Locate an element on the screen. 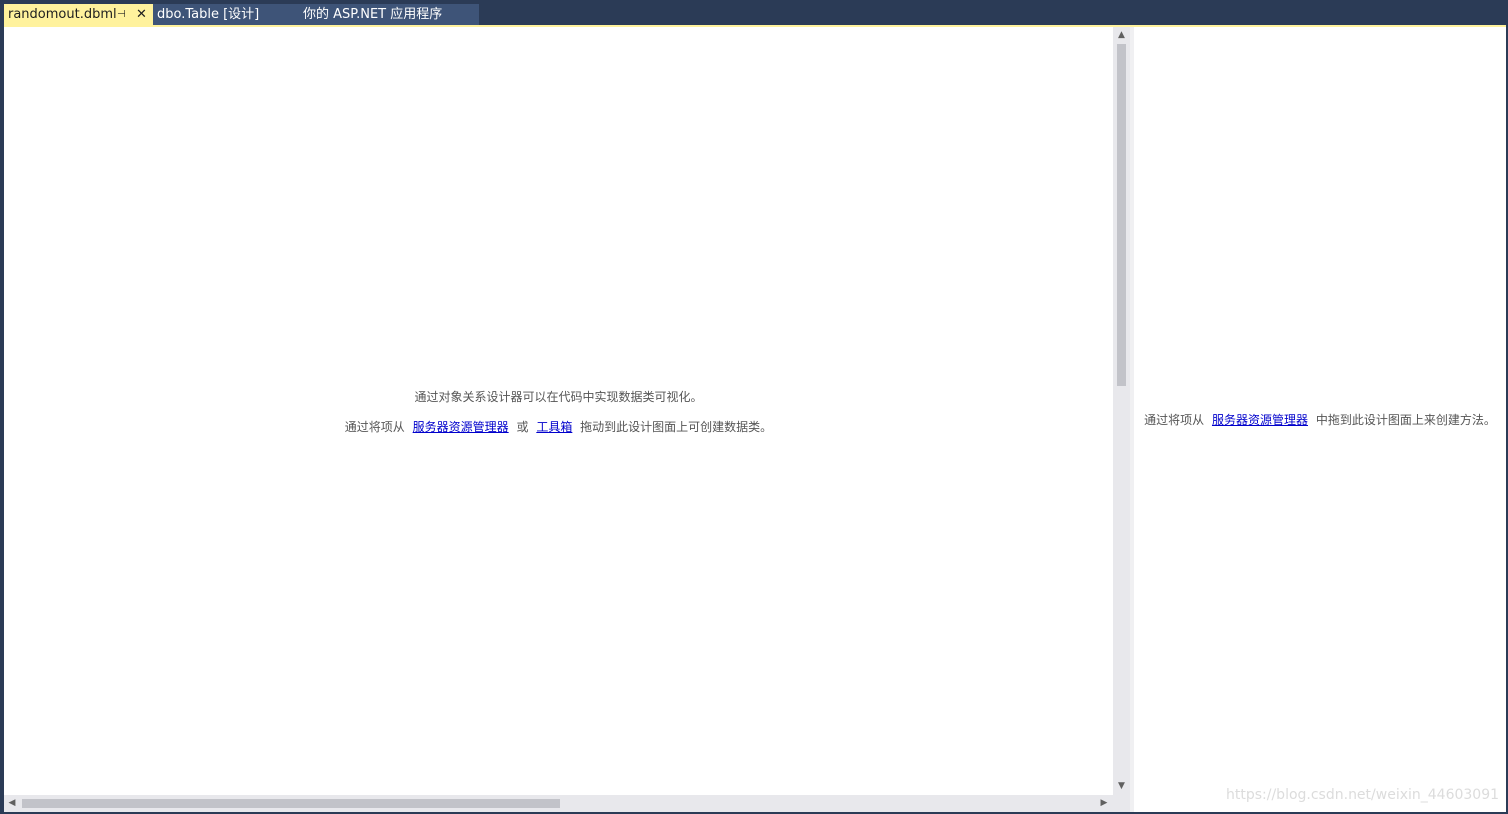 Image resolution: width=1508 pixels, height=814 pixels. designer-info-text: 通过对象关系设计器可以在代码中实现数据类可视化。 is located at coordinates (558, 397).